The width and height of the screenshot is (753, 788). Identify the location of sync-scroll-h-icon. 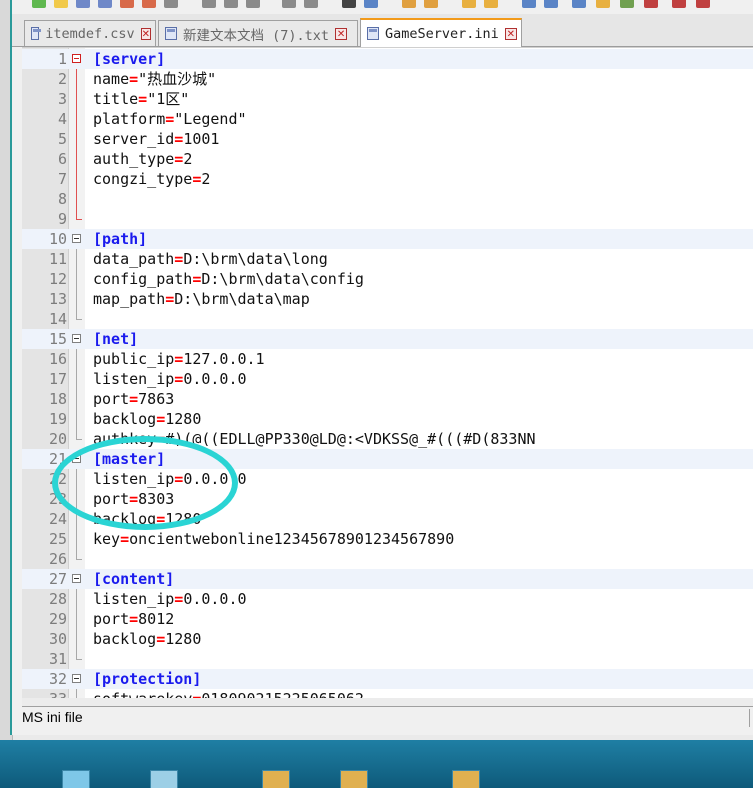
(491, 4).